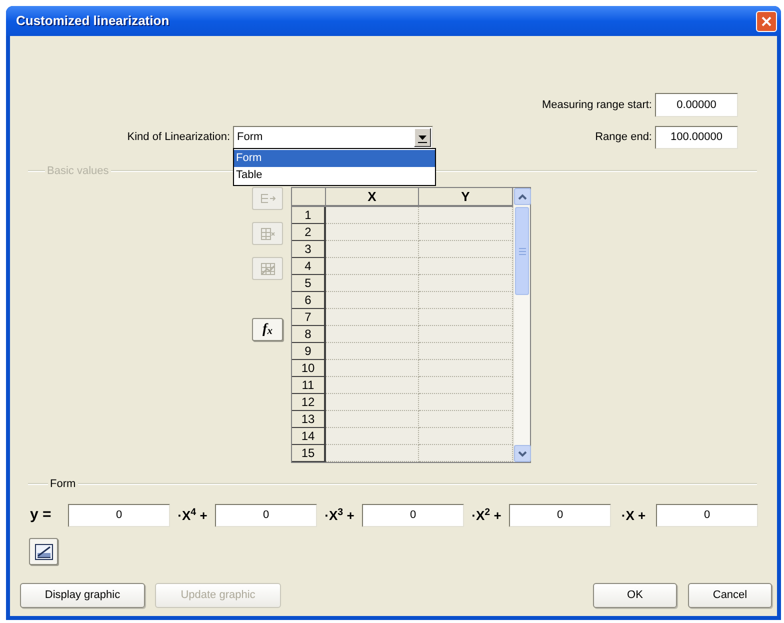 This screenshot has width=784, height=623. What do you see at coordinates (309, 266) in the screenshot?
I see `row-number: 4` at bounding box center [309, 266].